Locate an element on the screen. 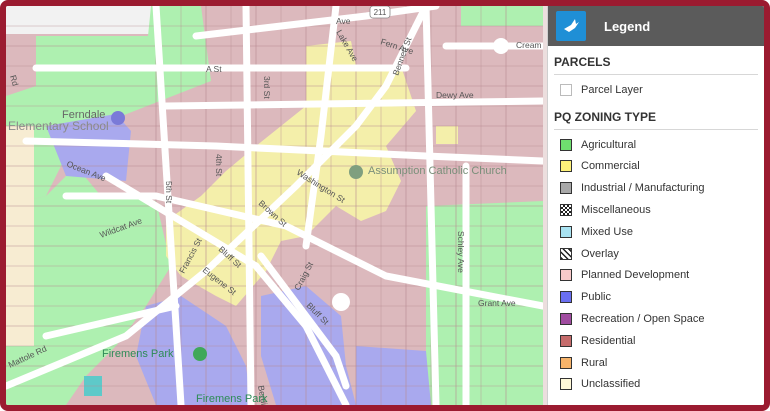 The height and width of the screenshot is (411, 770). legend-item-mixed-use: Mixed Use is located at coordinates (662, 232).